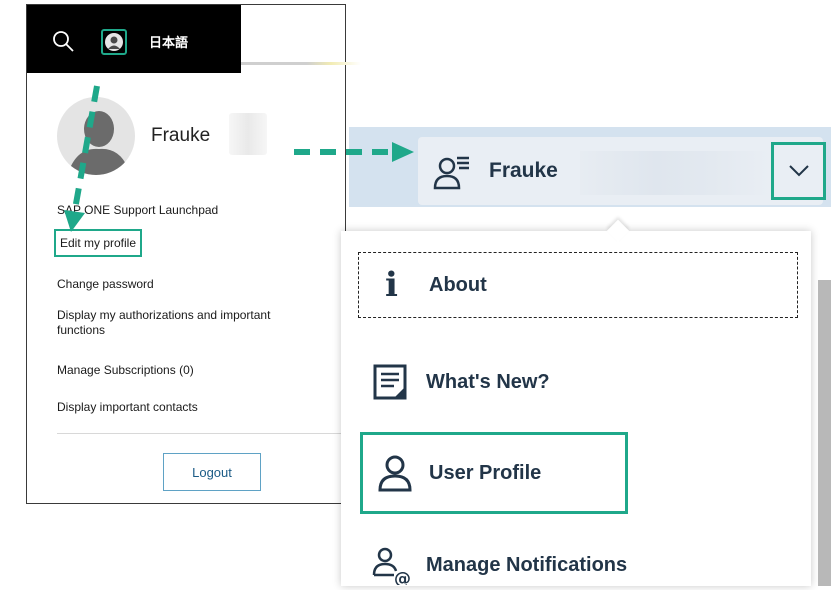 The height and width of the screenshot is (590, 831). What do you see at coordinates (96, 136) in the screenshot?
I see `profile-picture` at bounding box center [96, 136].